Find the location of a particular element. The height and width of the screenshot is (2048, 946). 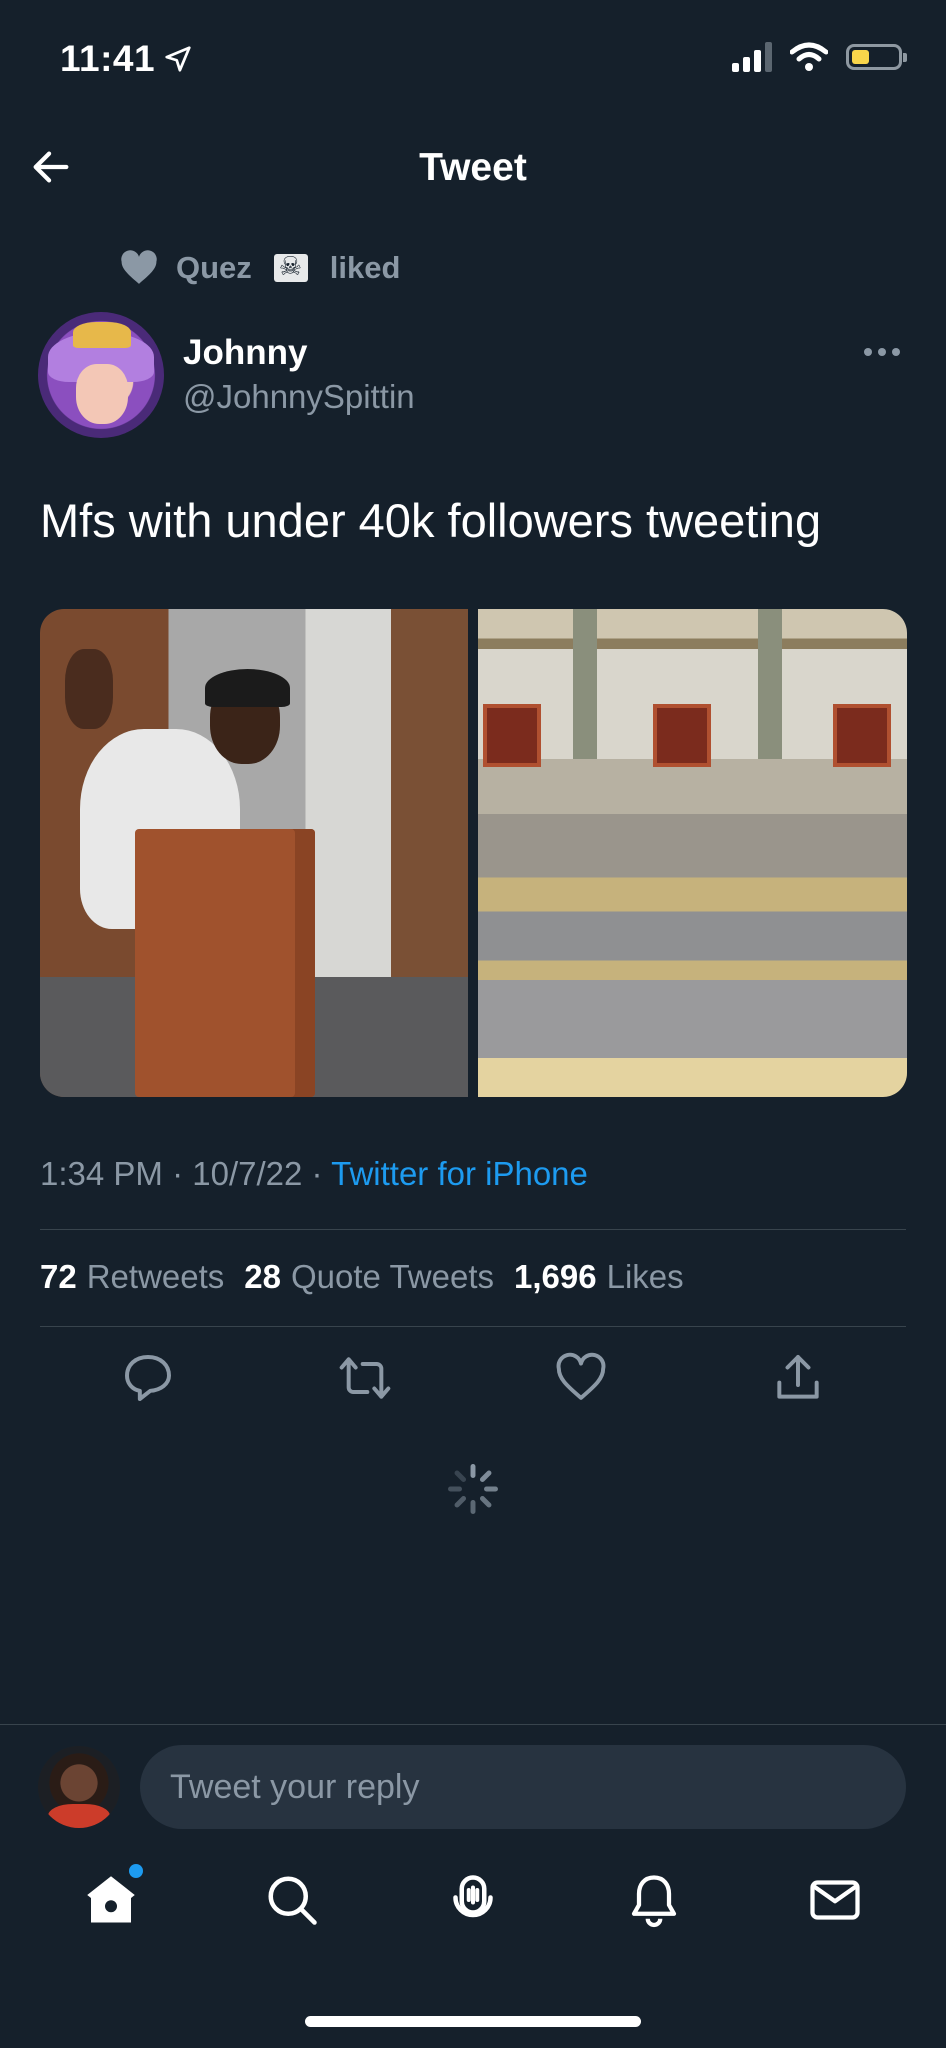

reply-placeholder: Tweet your reply is located at coordinates (295, 1786).